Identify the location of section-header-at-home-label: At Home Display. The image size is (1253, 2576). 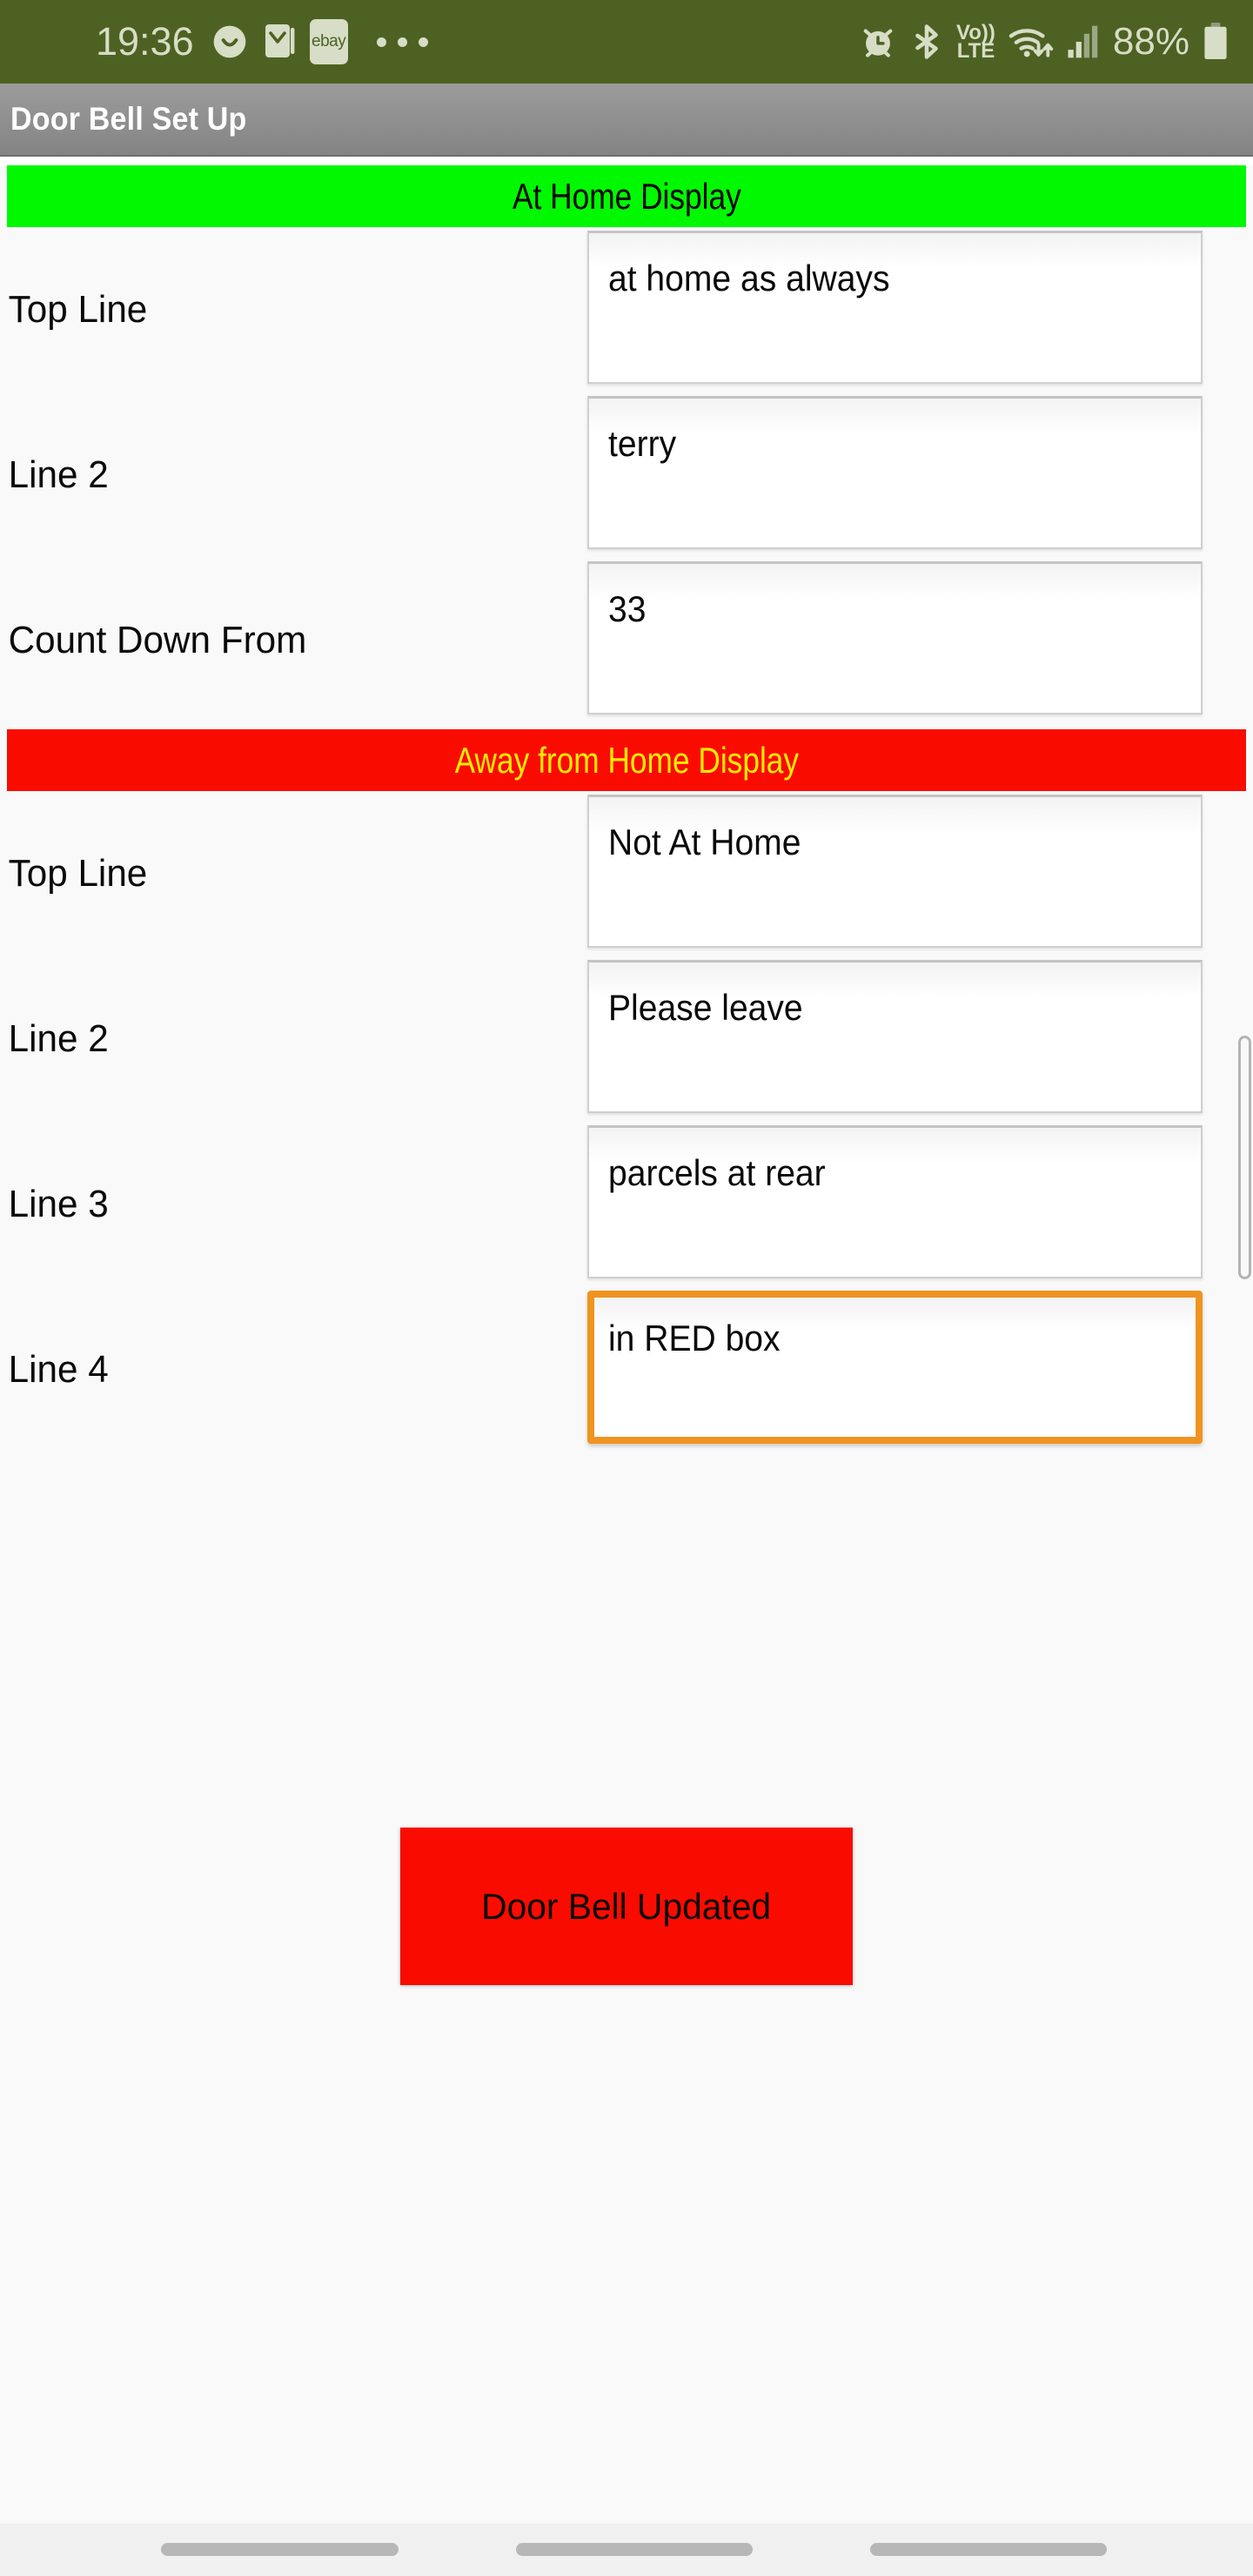
(626, 196).